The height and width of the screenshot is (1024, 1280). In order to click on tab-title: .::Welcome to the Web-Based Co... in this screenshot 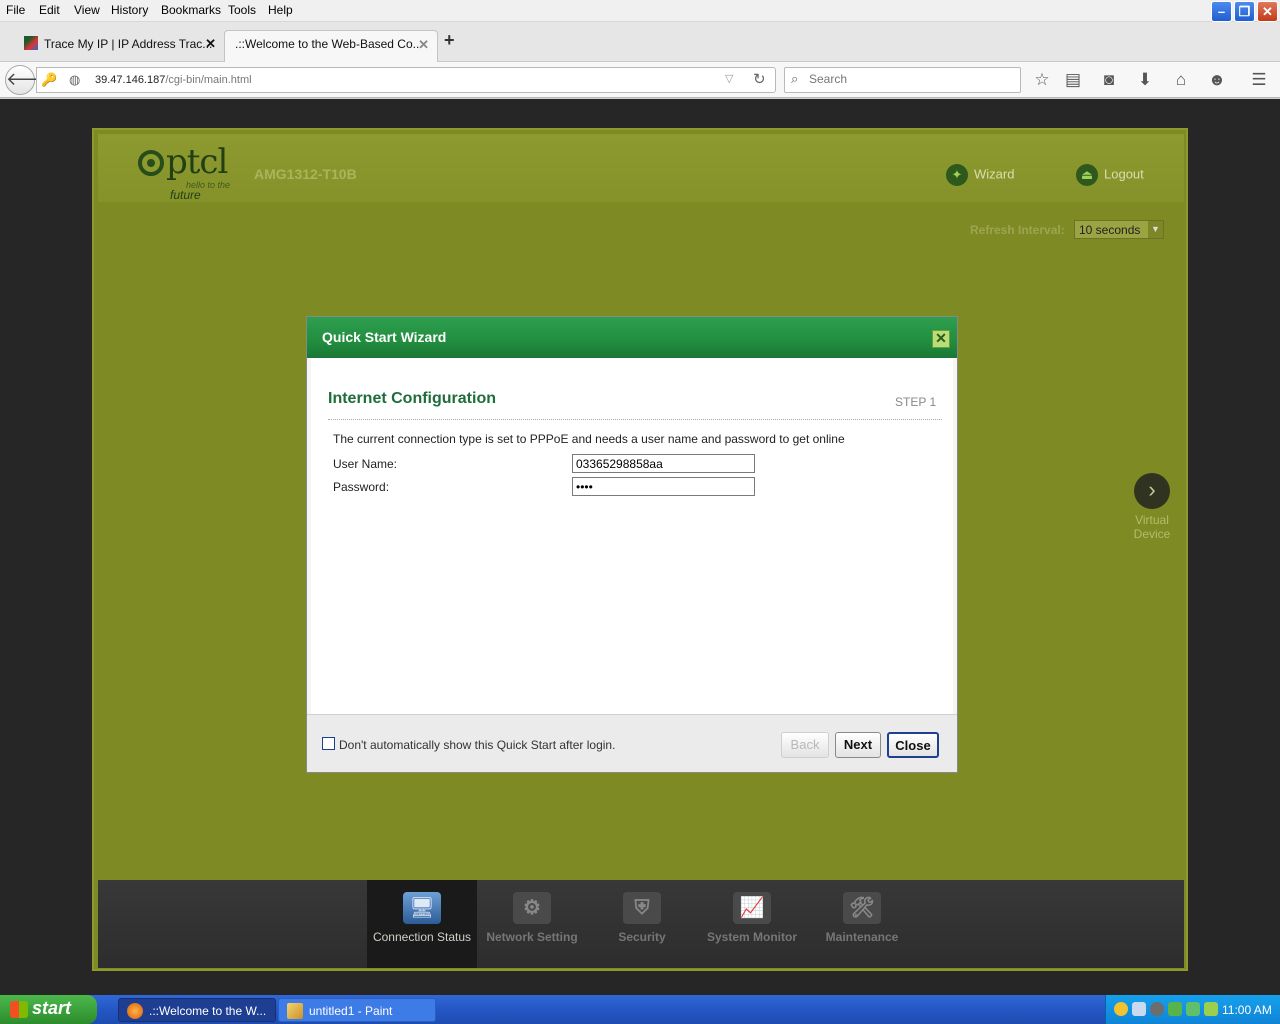, I will do `click(329, 44)`.